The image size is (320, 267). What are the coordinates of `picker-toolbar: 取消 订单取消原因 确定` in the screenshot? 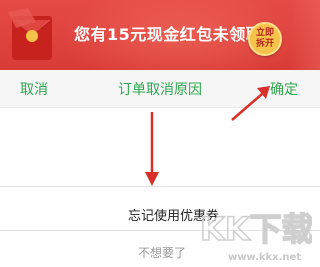 It's located at (160, 89).